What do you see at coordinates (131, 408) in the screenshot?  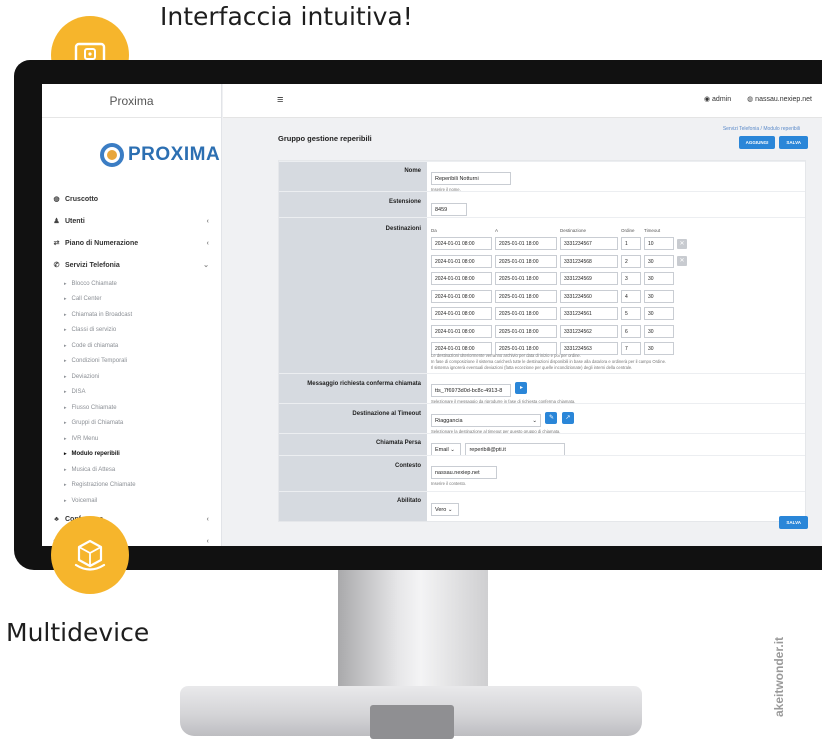 I see `sidebar-subitem: ▸ Flusso Chiamate` at bounding box center [131, 408].